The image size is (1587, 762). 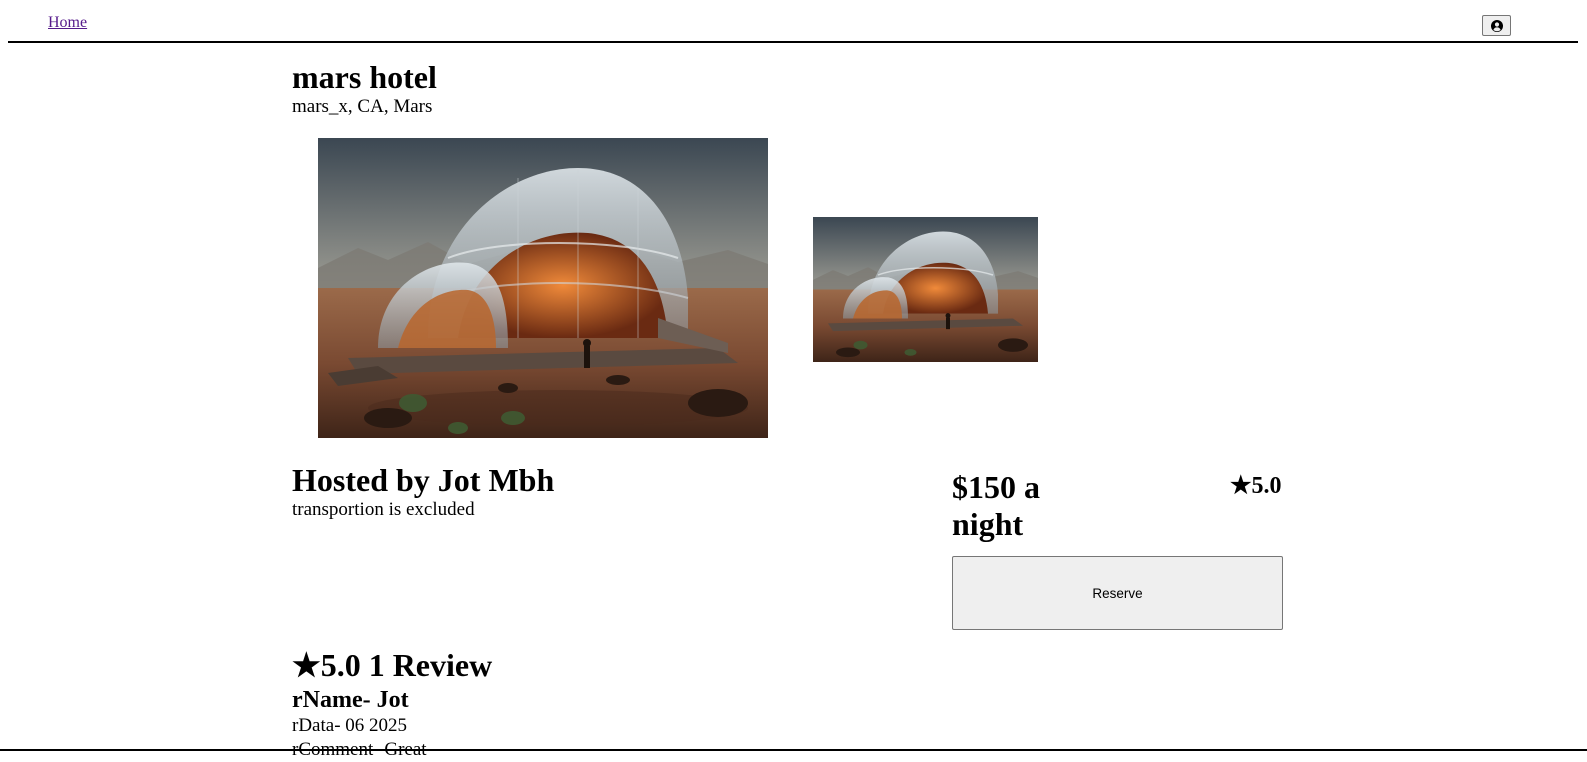 I want to click on profile-menu-button, so click(x=1496, y=25).